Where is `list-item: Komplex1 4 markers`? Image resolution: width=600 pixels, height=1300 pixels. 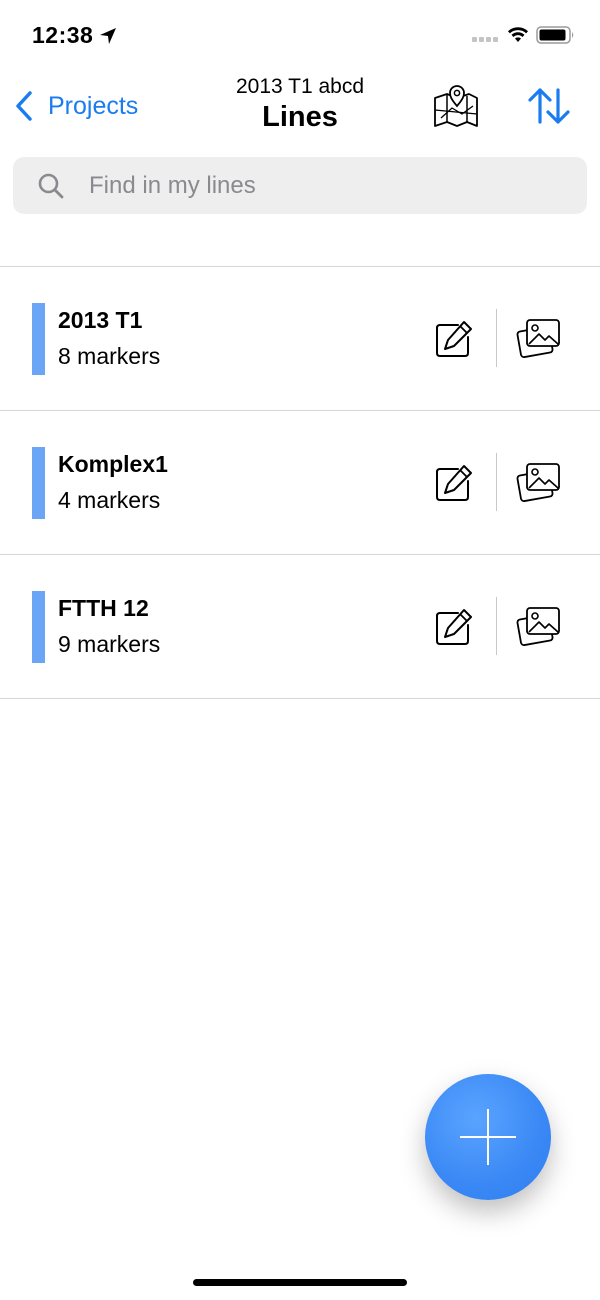
list-item: Komplex1 4 markers is located at coordinates (300, 483).